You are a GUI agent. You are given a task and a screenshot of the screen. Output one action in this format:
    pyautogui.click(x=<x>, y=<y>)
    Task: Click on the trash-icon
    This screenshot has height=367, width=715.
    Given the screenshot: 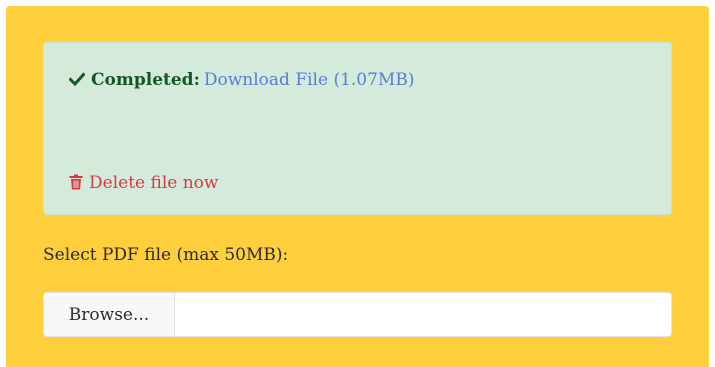 What is the action you would take?
    pyautogui.click(x=76, y=182)
    